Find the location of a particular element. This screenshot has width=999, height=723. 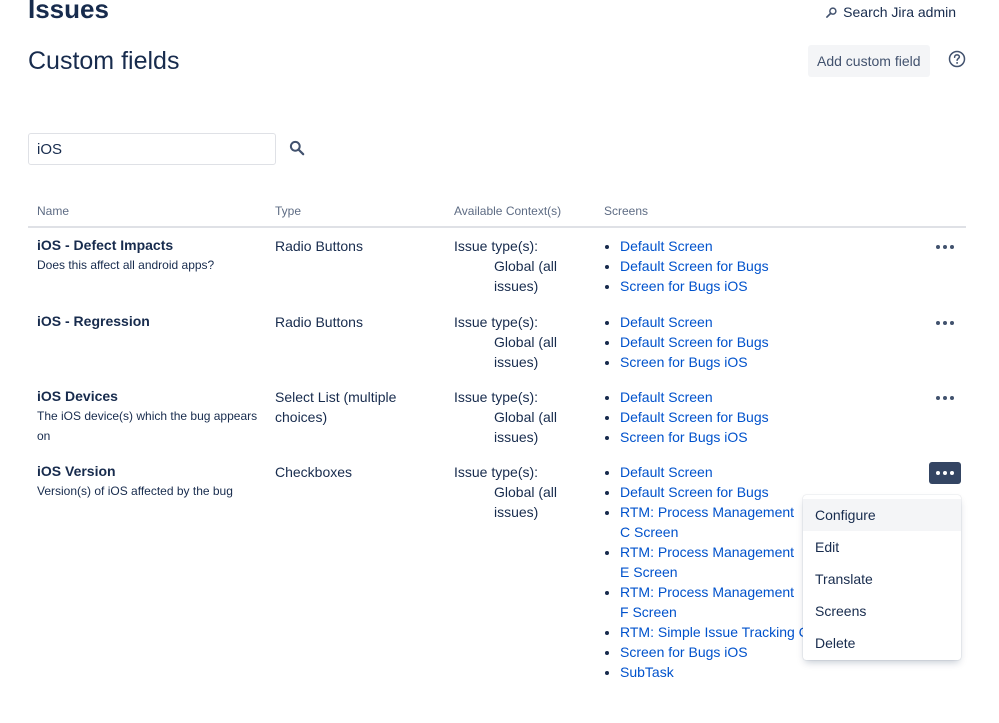

menu-item-configure: Configure is located at coordinates (882, 515).